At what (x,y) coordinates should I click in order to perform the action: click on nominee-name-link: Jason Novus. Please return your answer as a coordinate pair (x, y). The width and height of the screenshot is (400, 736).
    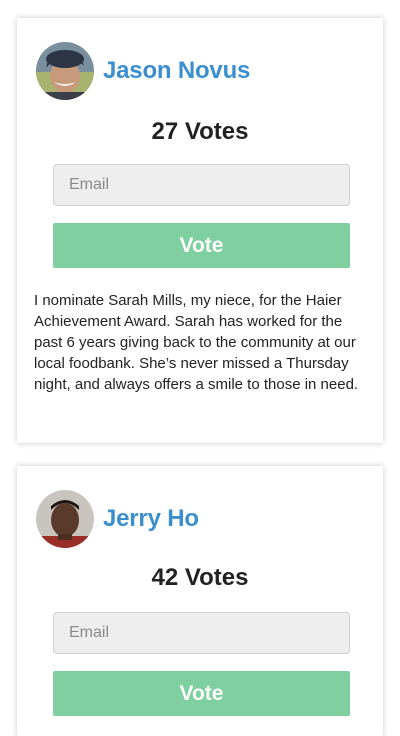
    Looking at the image, I should click on (176, 71).